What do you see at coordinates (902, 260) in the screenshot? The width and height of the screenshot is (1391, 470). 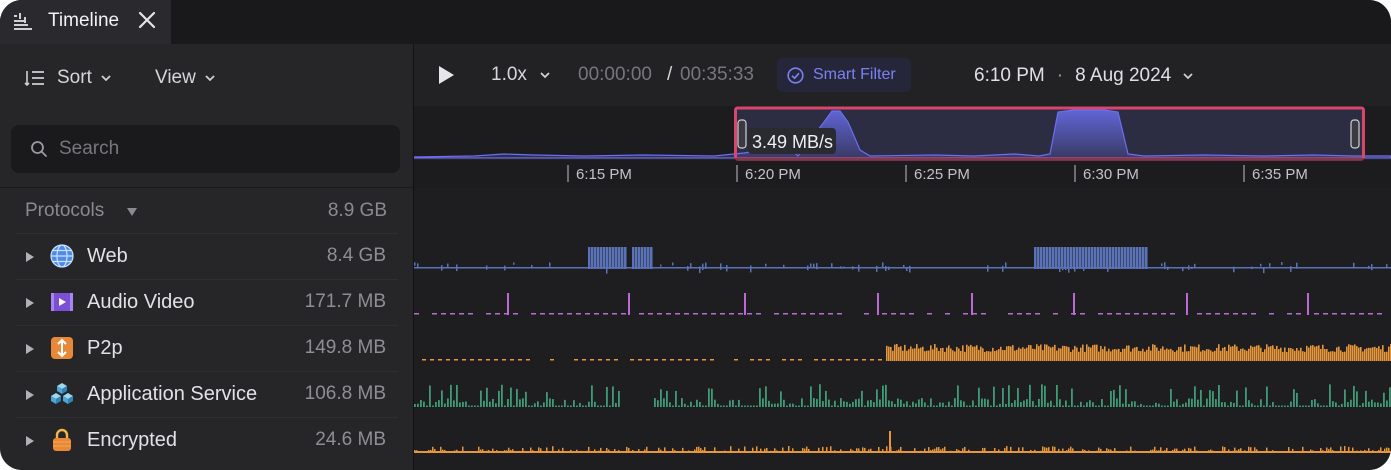 I see `track-web` at bounding box center [902, 260].